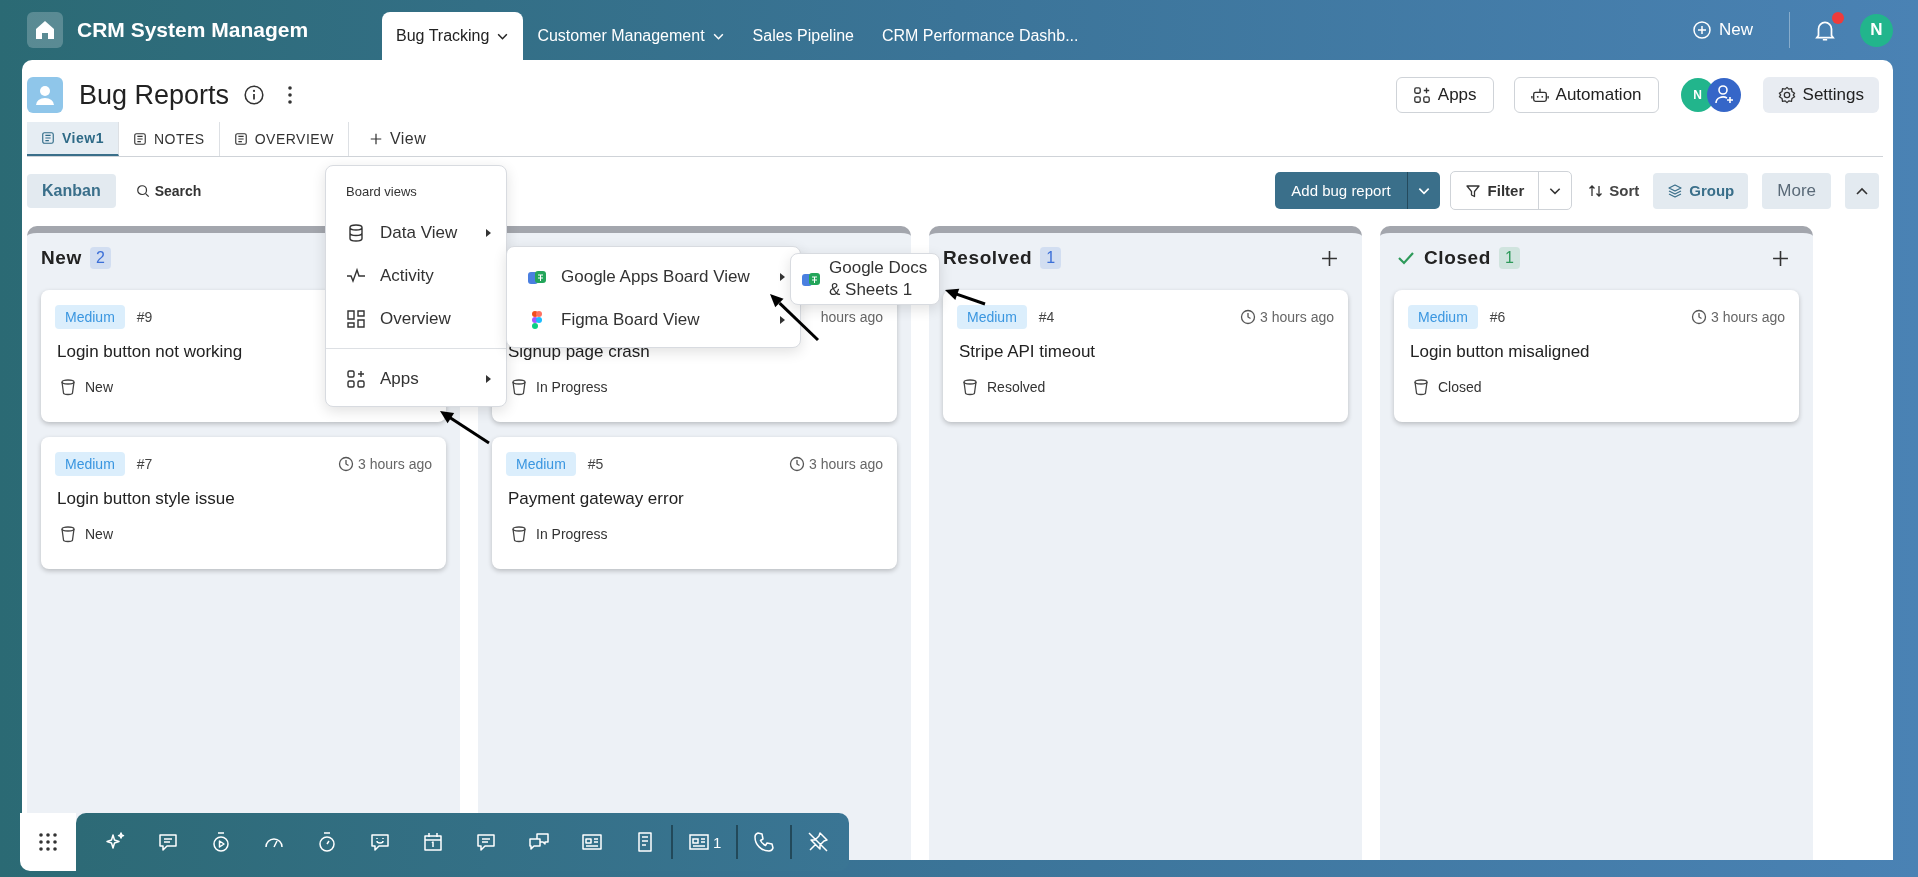 The width and height of the screenshot is (1918, 877). What do you see at coordinates (1723, 95) in the screenshot?
I see `add-member-icon` at bounding box center [1723, 95].